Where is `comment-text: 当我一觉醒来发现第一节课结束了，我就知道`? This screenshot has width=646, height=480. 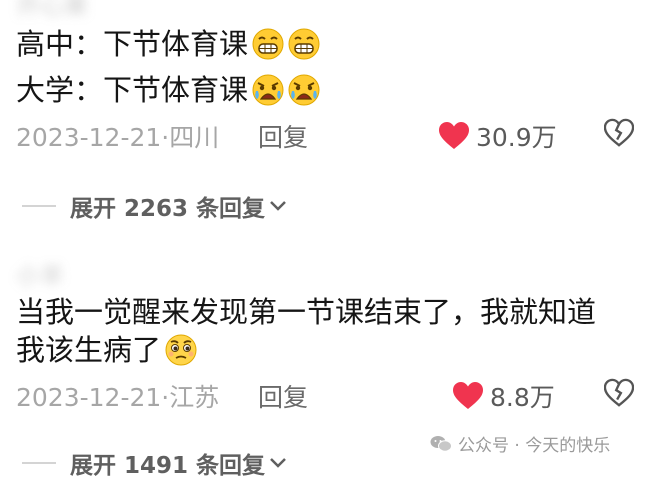
comment-text: 当我一觉醒来发现第一节课结束了，我就知道 is located at coordinates (306, 312).